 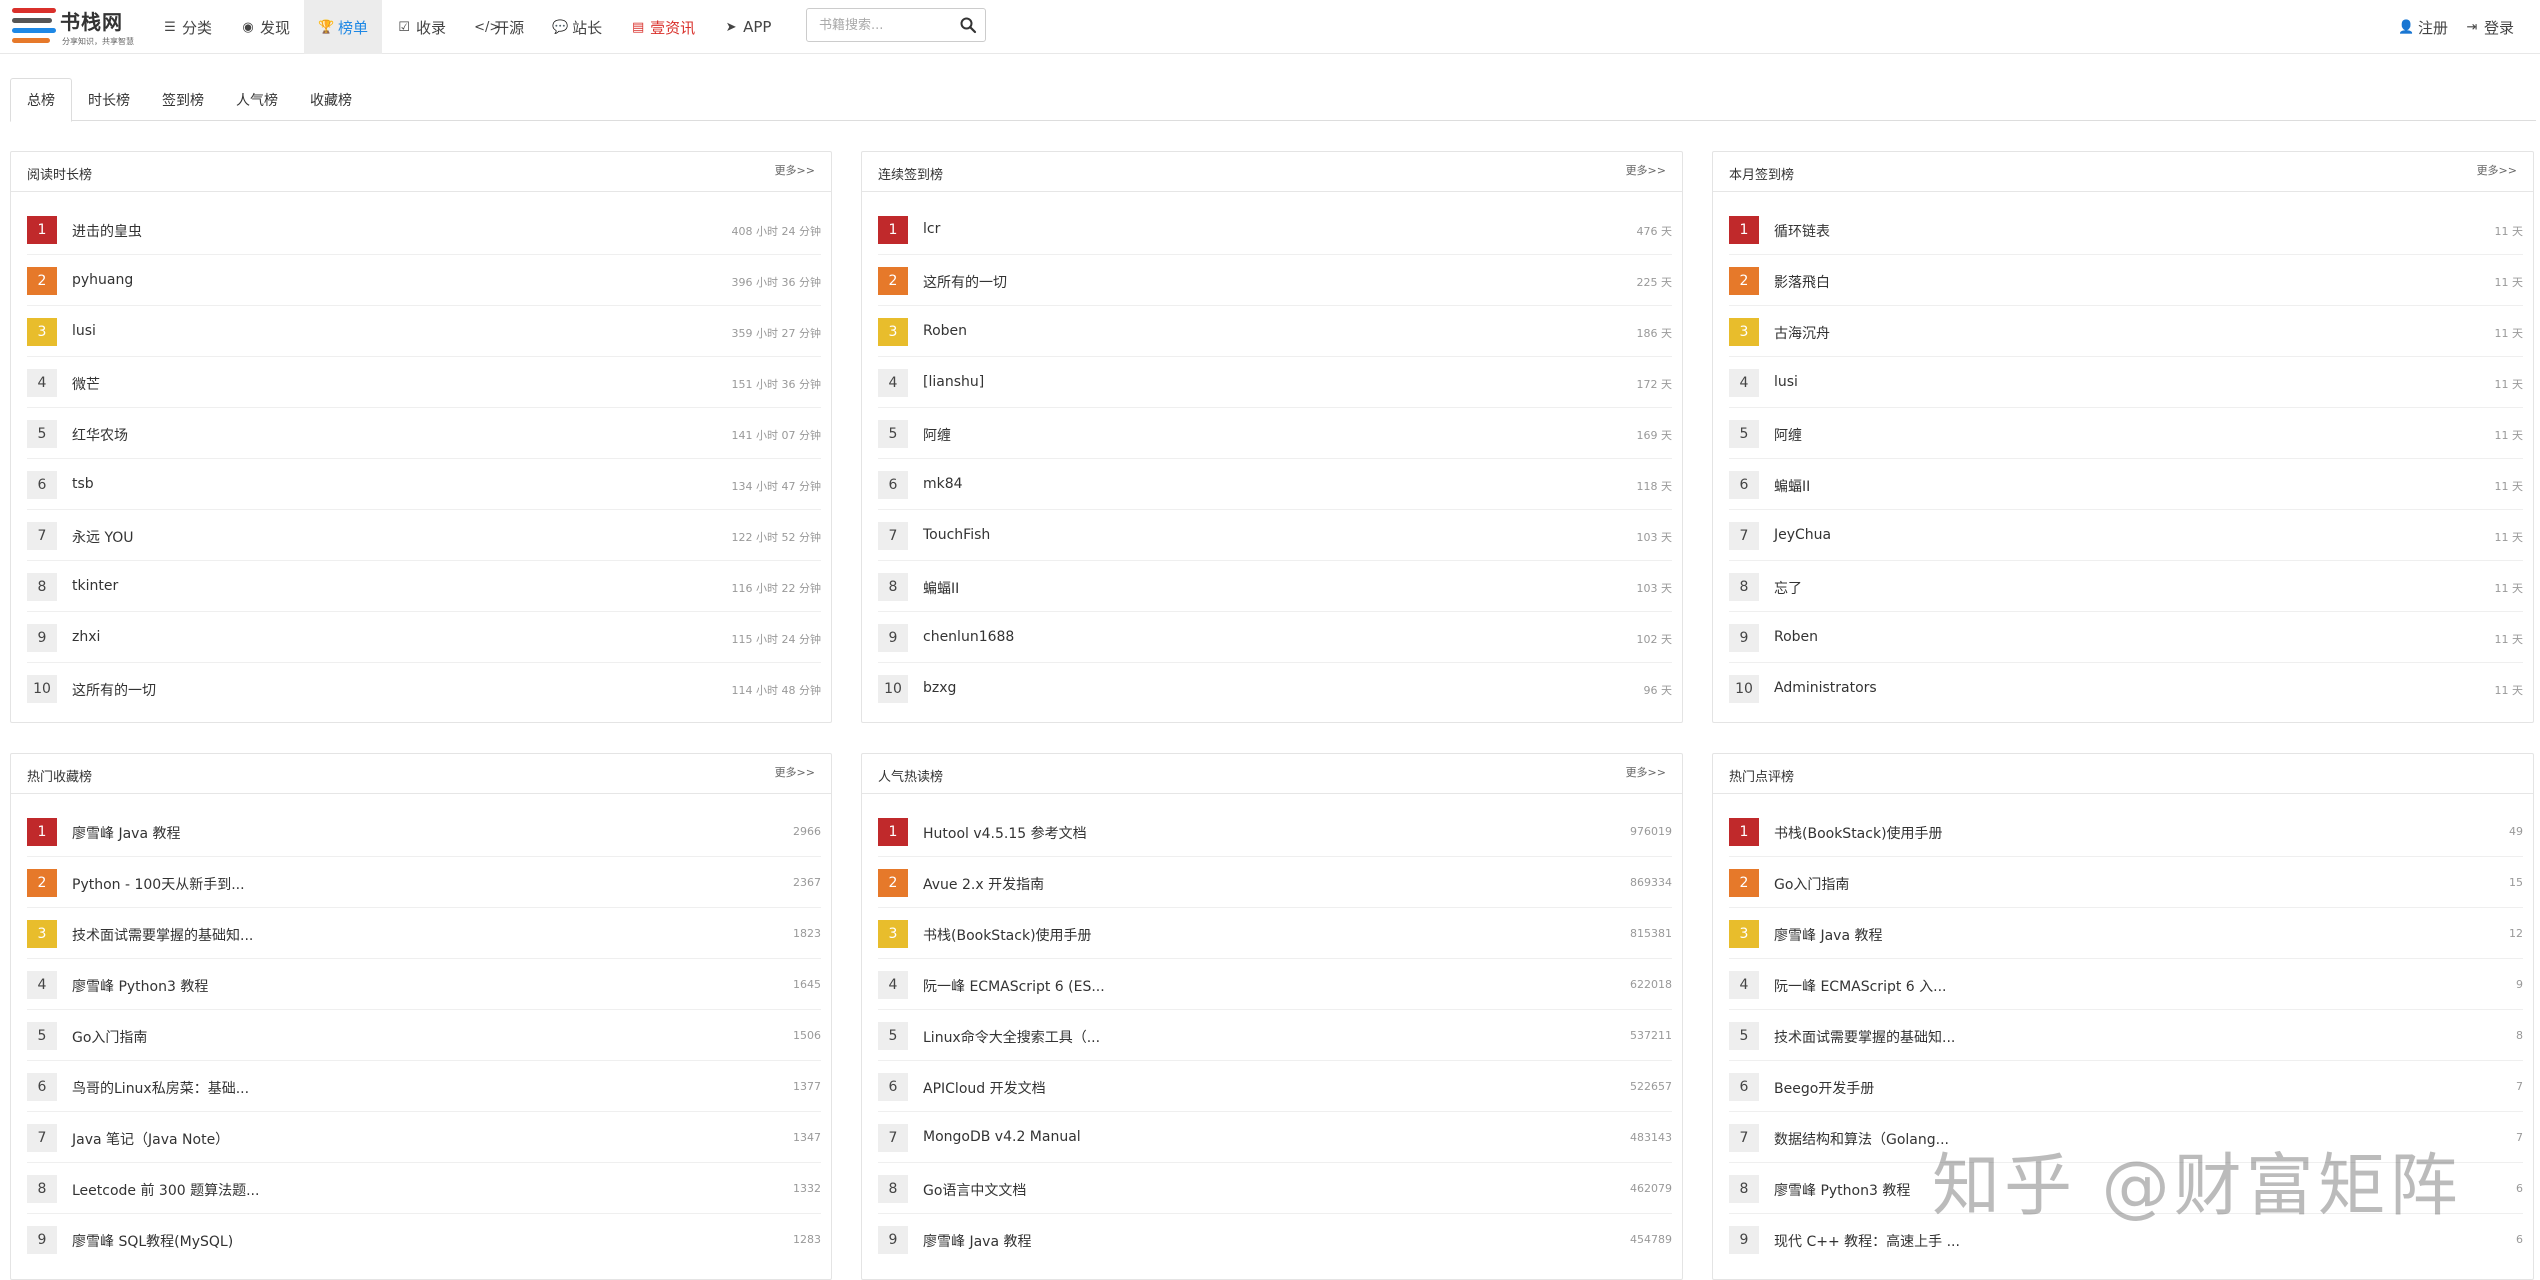 I want to click on sign-in-icon: ⇥, so click(x=2472, y=27).